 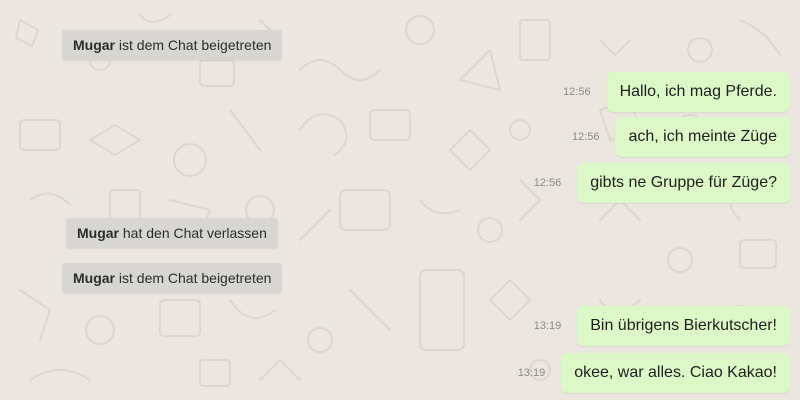 What do you see at coordinates (683, 183) in the screenshot?
I see `message-bubble: gibts ne Gruppe für Züge?` at bounding box center [683, 183].